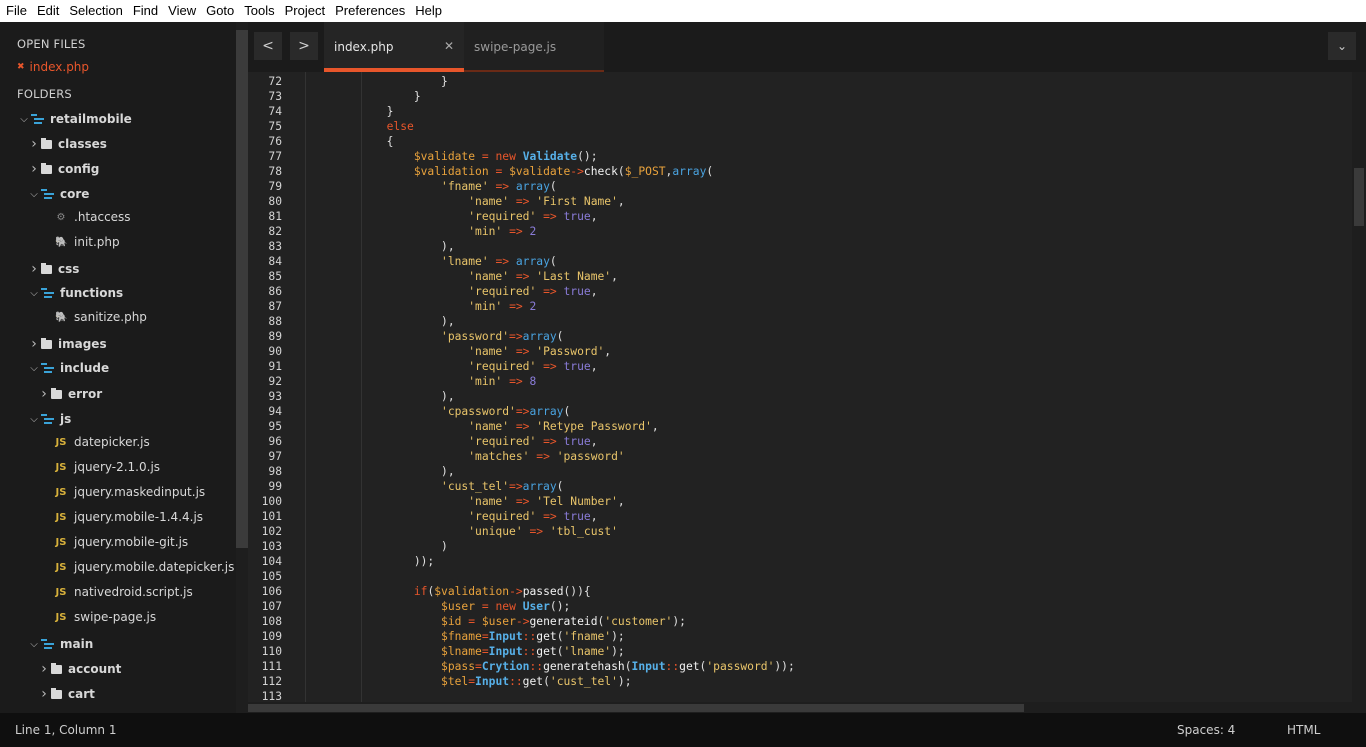  What do you see at coordinates (499, 621) in the screenshot?
I see `code-line: $id = $user->generateid('customer');` at bounding box center [499, 621].